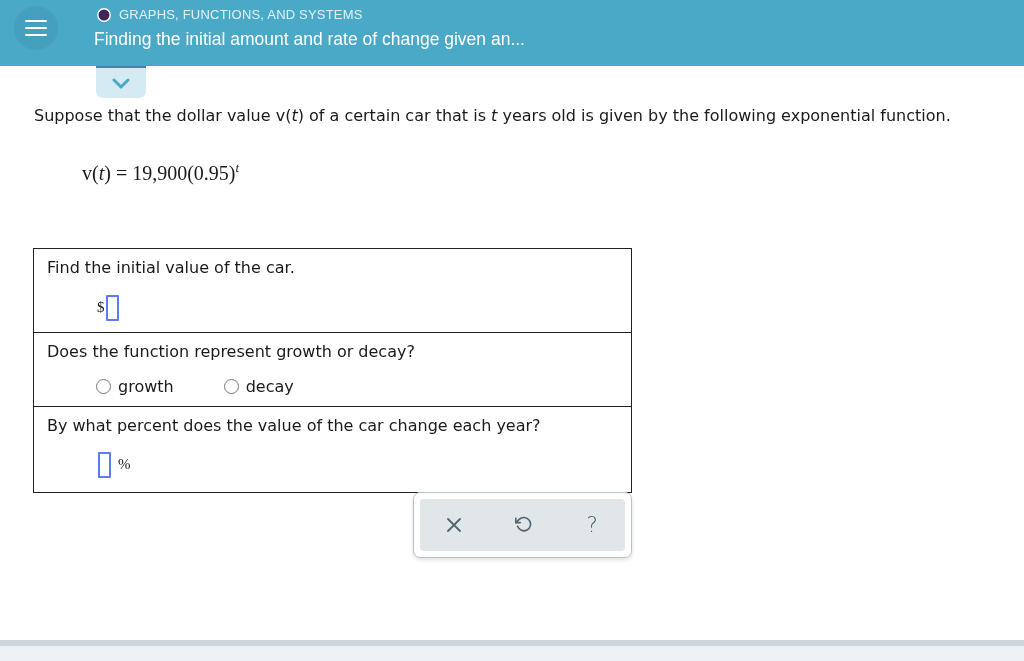 The height and width of the screenshot is (661, 1024). What do you see at coordinates (171, 267) in the screenshot?
I see `question-prompt: Find the initial value of the car.` at bounding box center [171, 267].